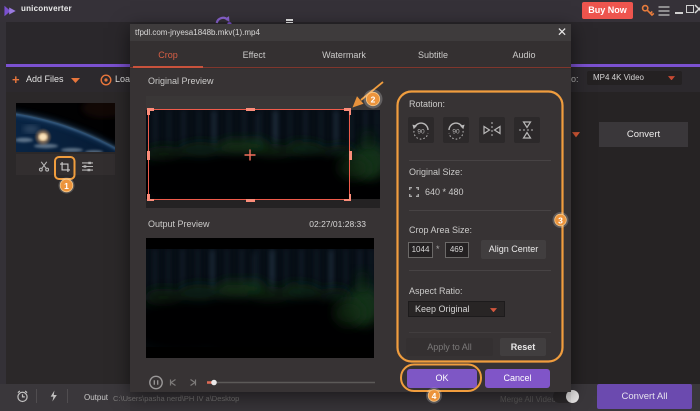 The height and width of the screenshot is (411, 700). What do you see at coordinates (560, 220) in the screenshot?
I see `svg-text: 3` at bounding box center [560, 220].